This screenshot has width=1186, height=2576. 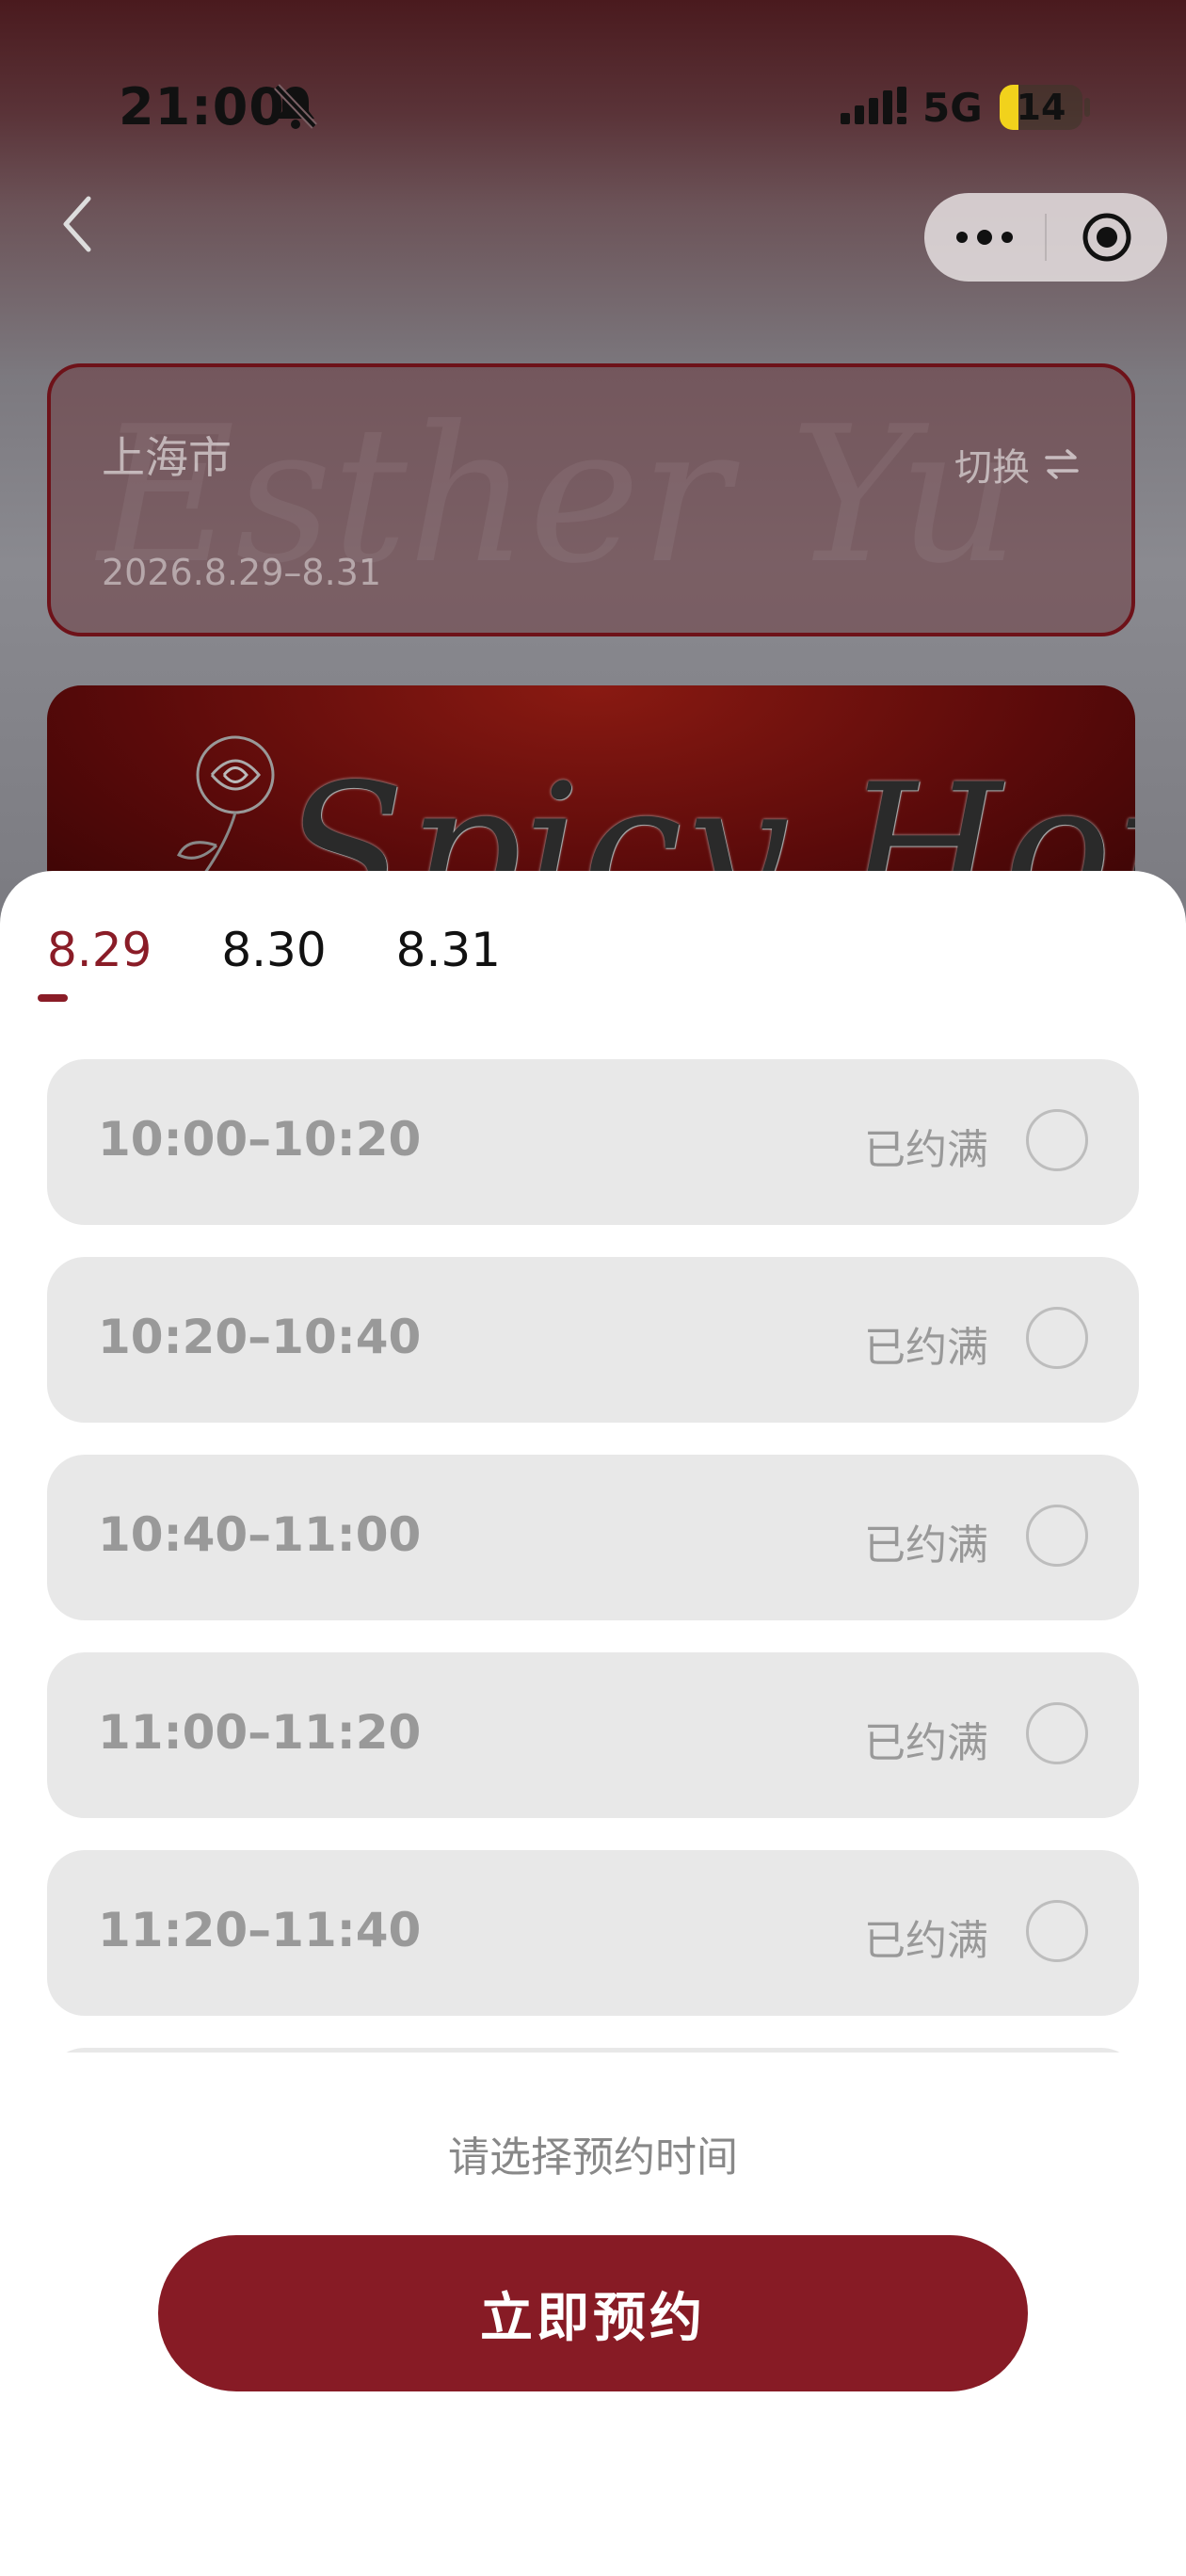 I want to click on time-slot: 10:00–10:20 已约满, so click(x=593, y=1142).